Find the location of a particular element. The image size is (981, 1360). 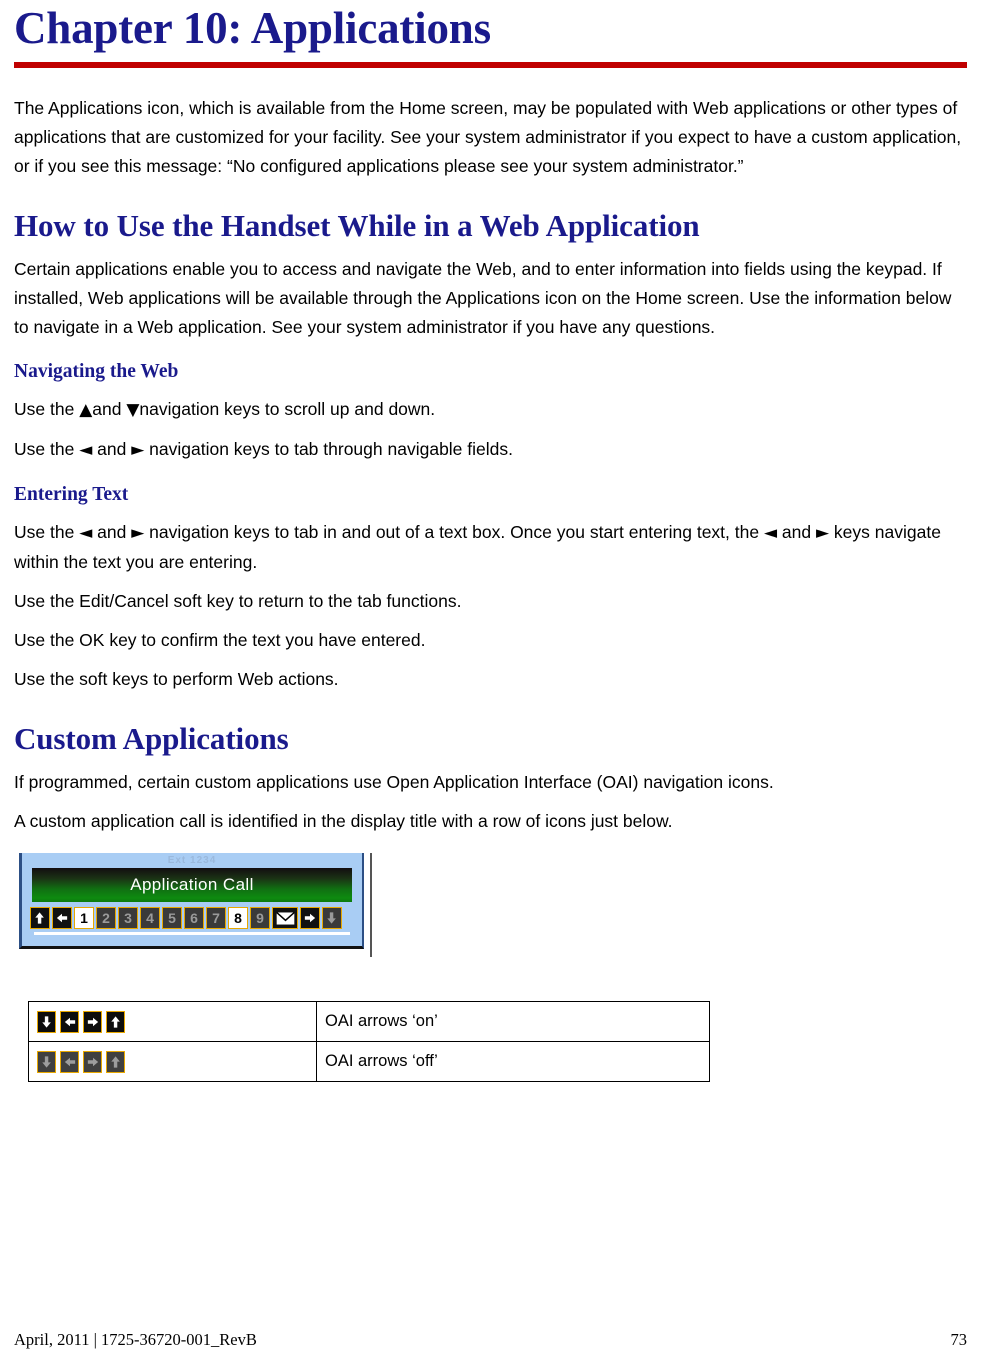

table-row: OAI arrows ‘on’ is located at coordinates (369, 1021).